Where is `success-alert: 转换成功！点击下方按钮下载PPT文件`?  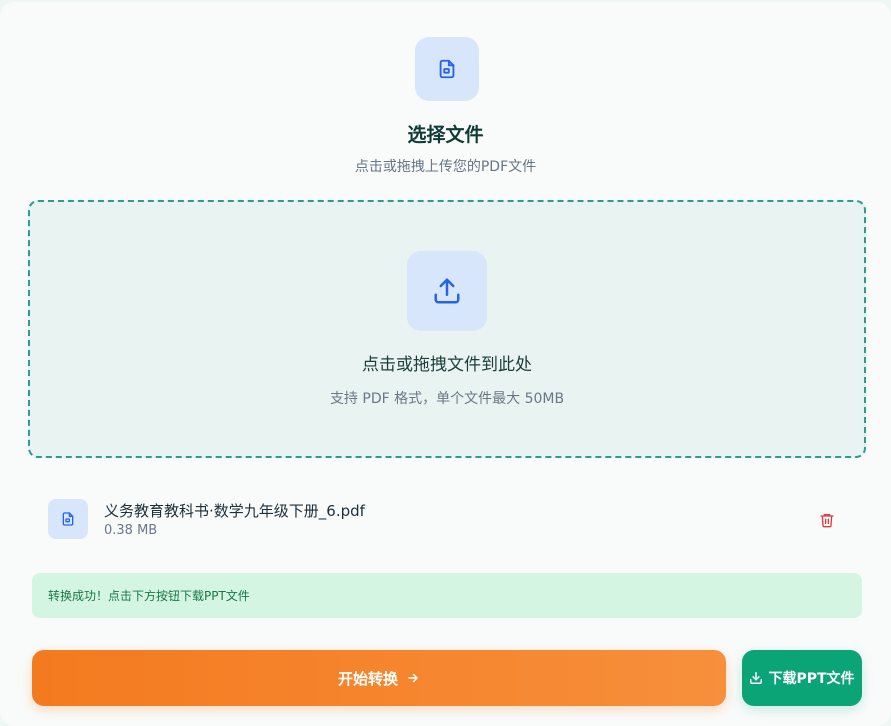 success-alert: 转换成功！点击下方按钮下载PPT文件 is located at coordinates (447, 595).